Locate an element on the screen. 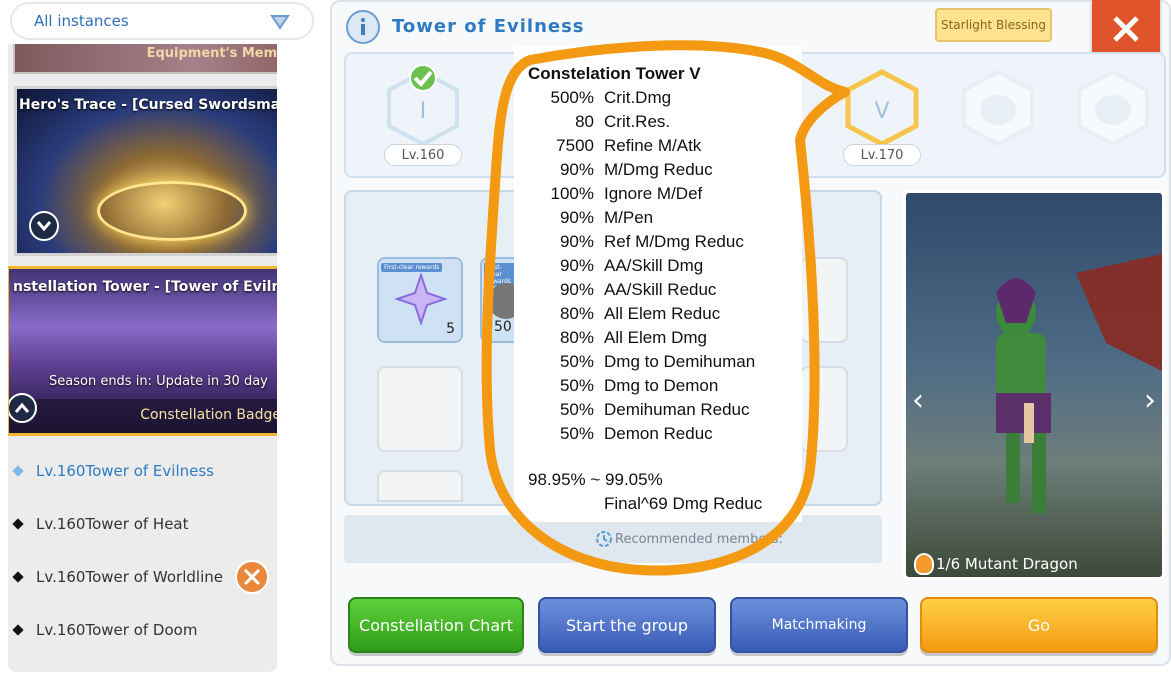  stat-row: 90% AA/Skill Reduc is located at coordinates (615, 290).